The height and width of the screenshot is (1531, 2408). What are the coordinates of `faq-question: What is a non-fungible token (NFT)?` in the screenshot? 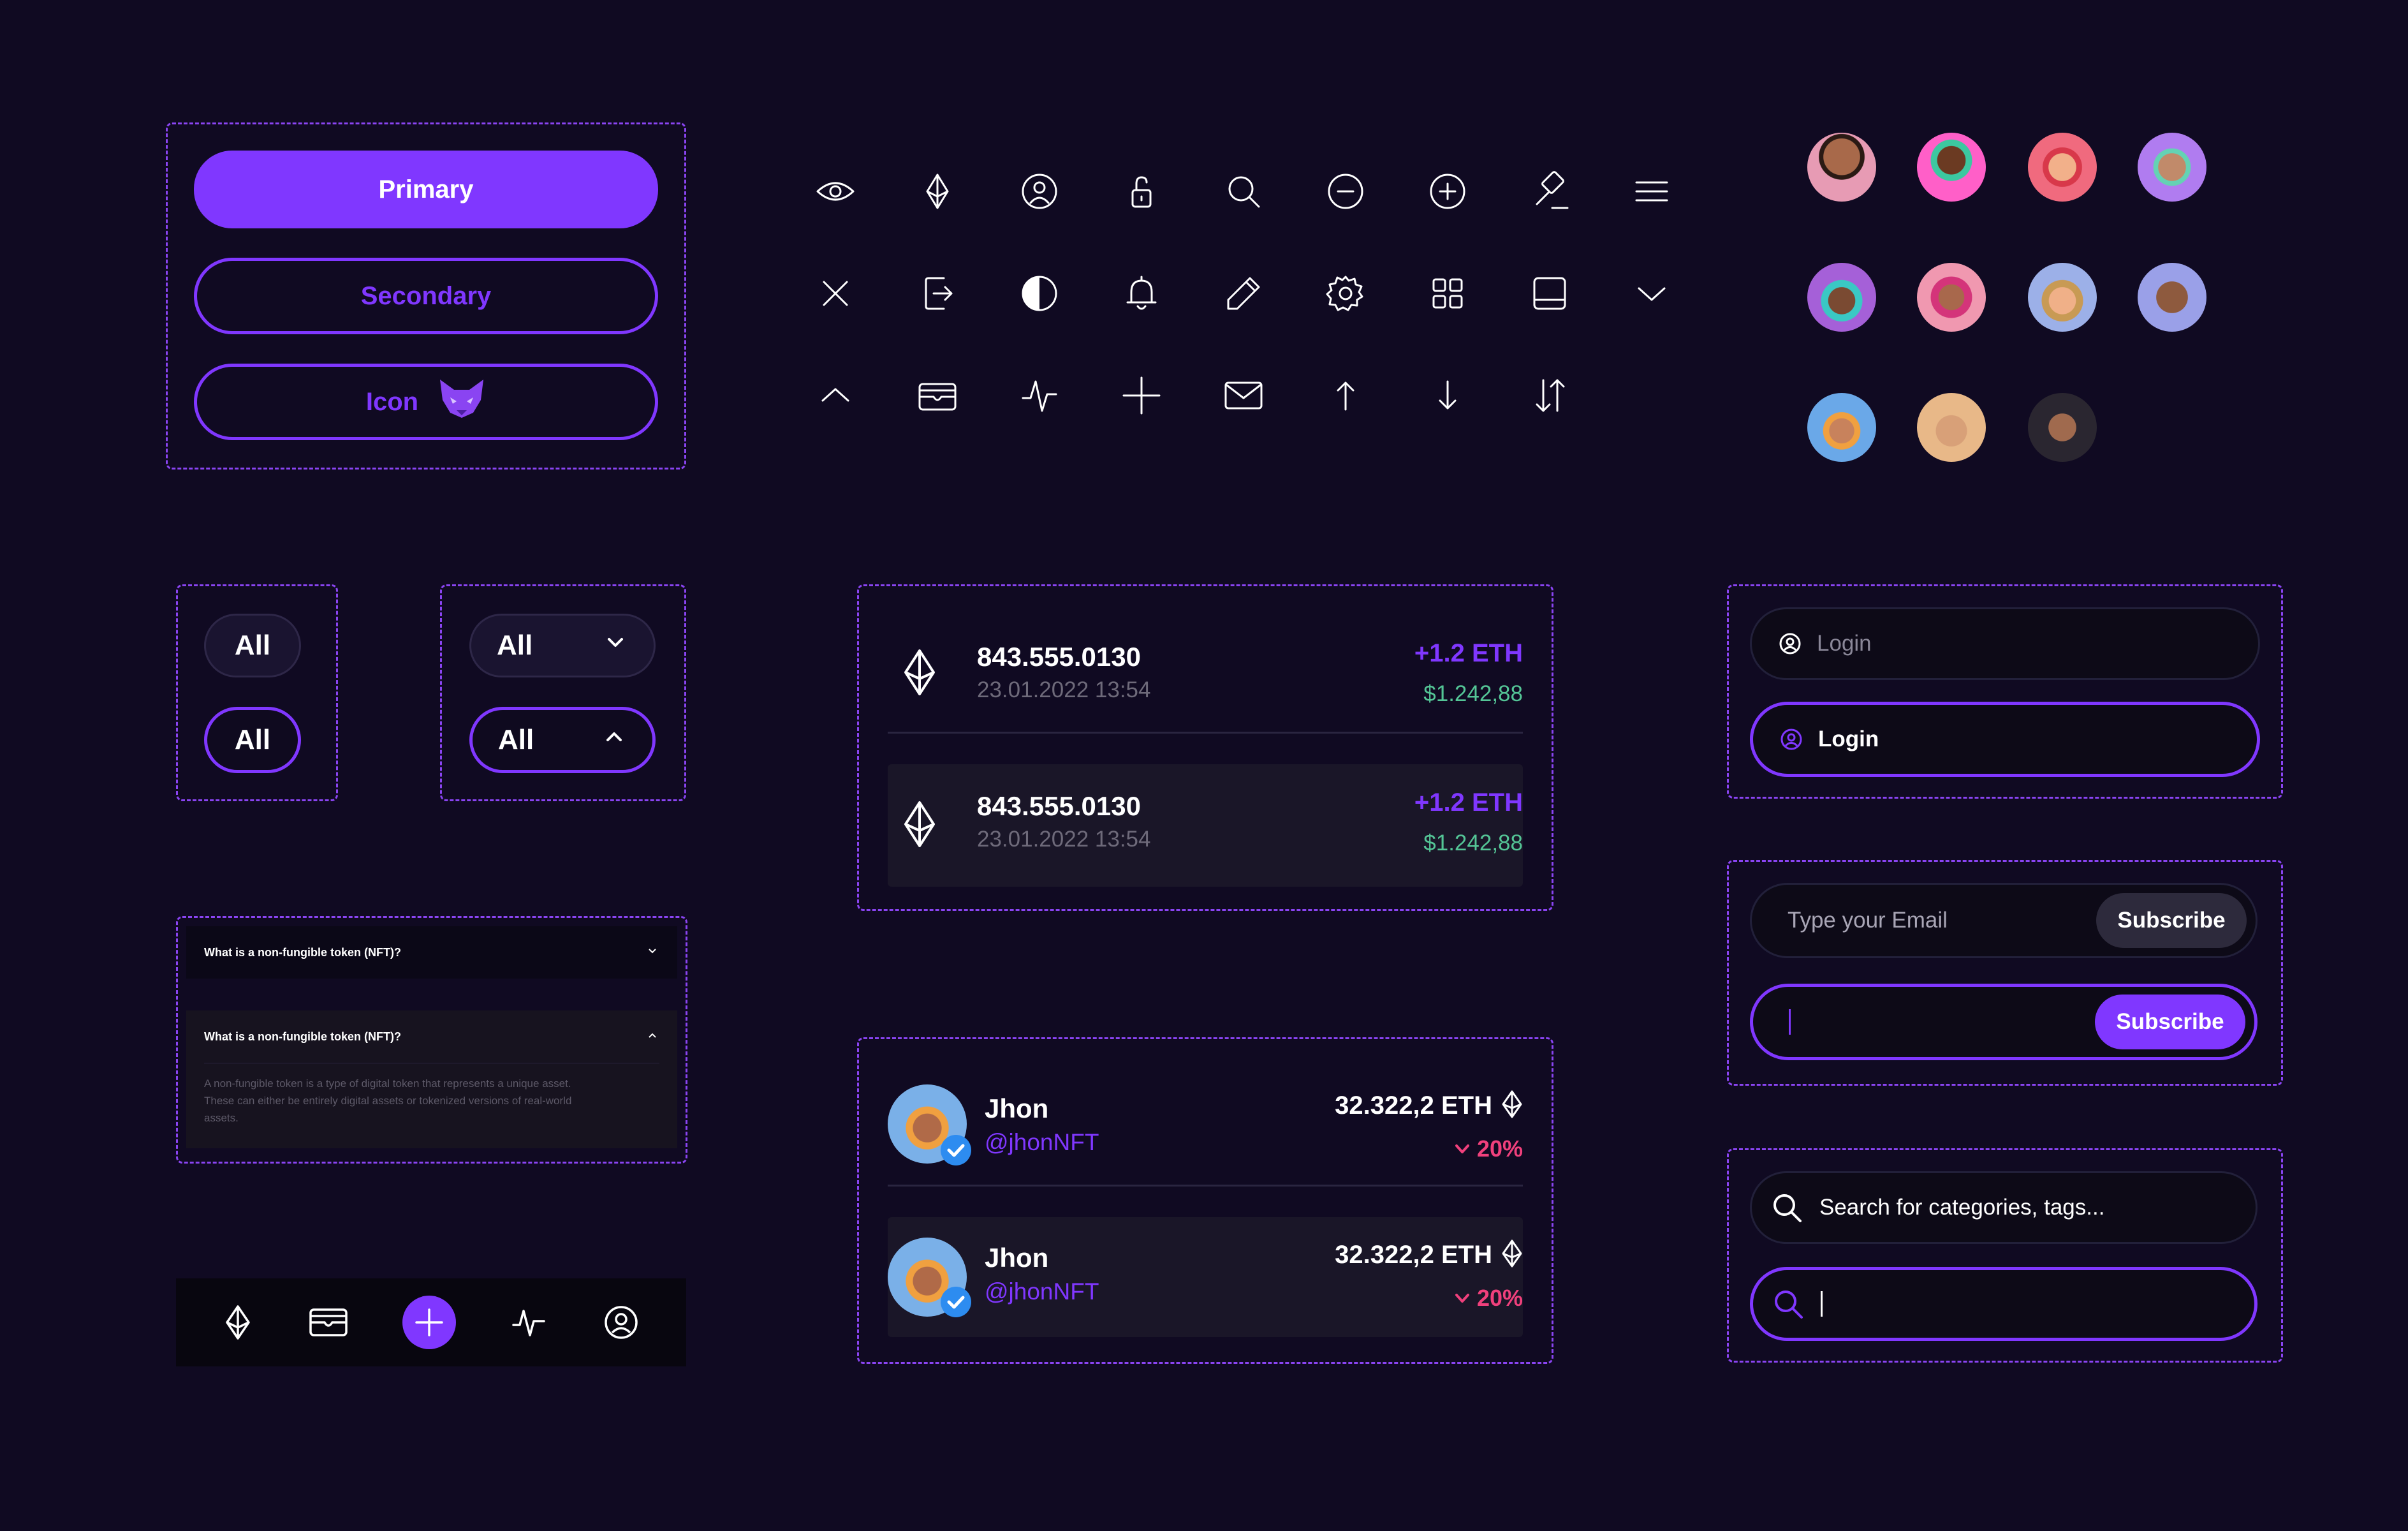 It's located at (302, 1036).